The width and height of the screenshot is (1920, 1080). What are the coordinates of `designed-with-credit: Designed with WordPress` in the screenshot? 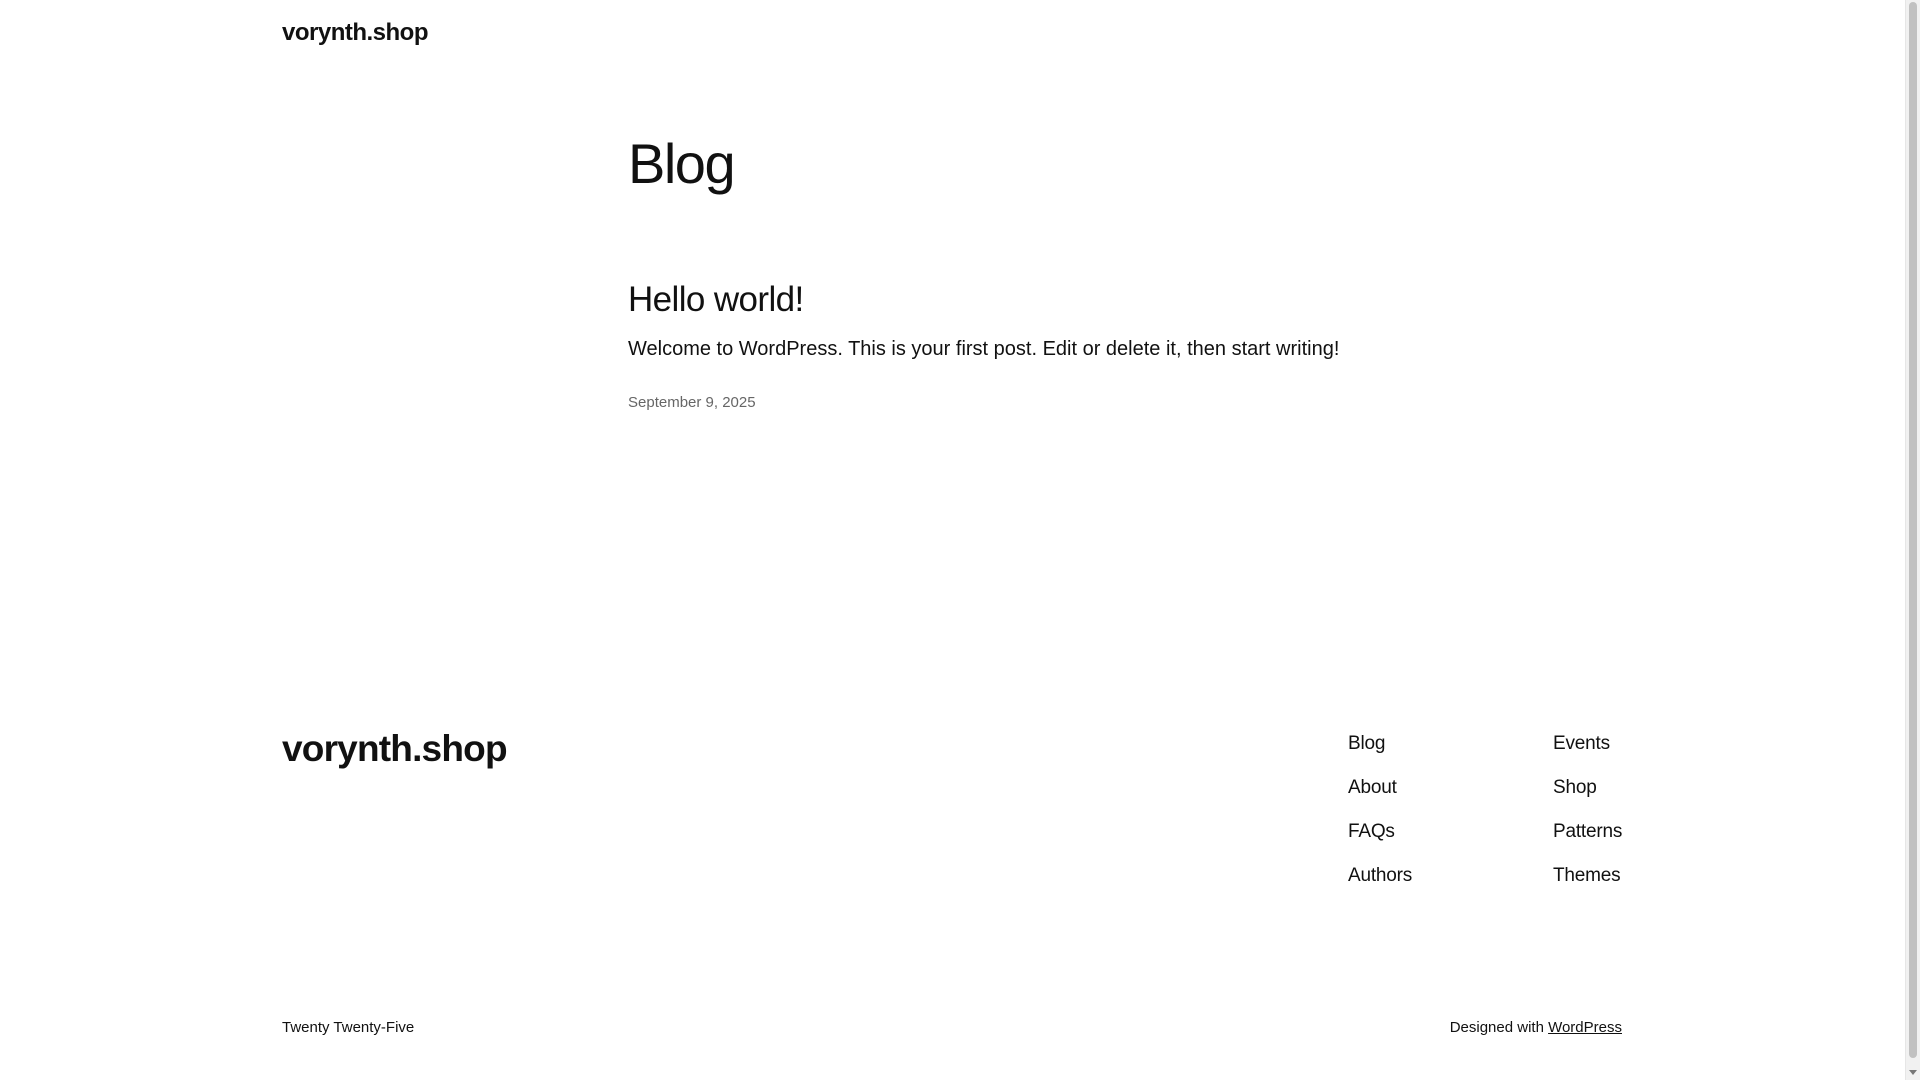 It's located at (1536, 1027).